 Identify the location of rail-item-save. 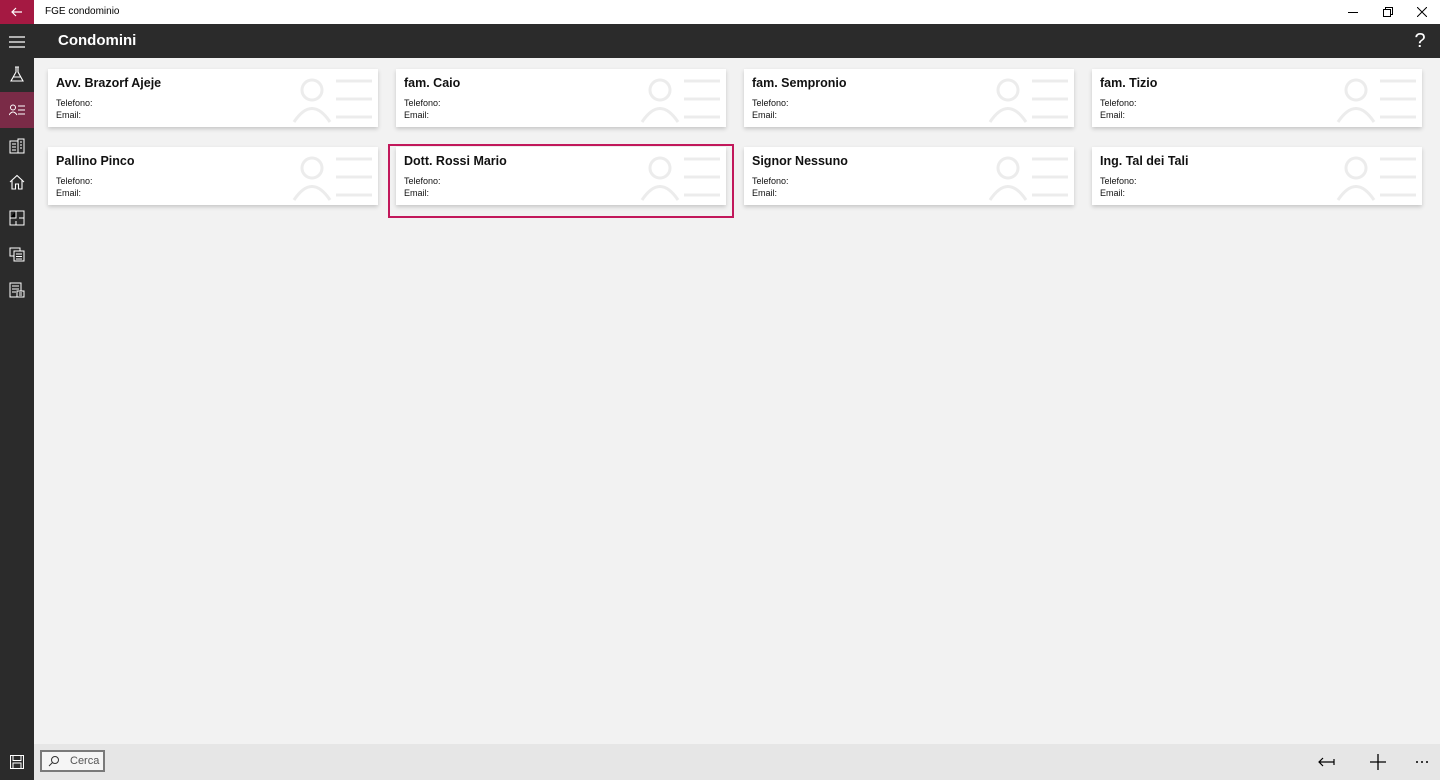
(17, 762).